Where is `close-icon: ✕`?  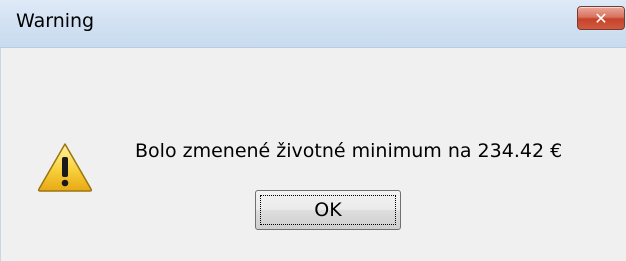
close-icon: ✕ is located at coordinates (601, 18).